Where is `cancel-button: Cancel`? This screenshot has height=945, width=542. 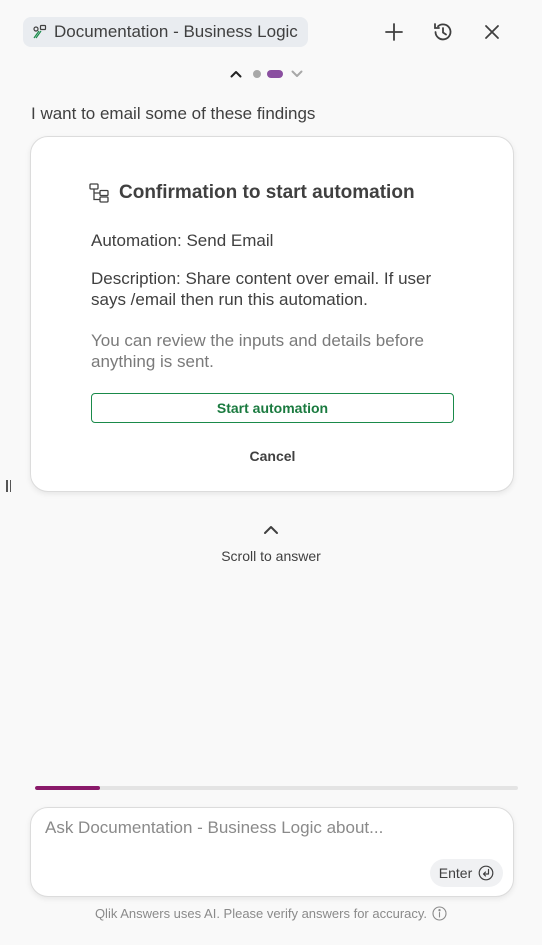 cancel-button: Cancel is located at coordinates (272, 456).